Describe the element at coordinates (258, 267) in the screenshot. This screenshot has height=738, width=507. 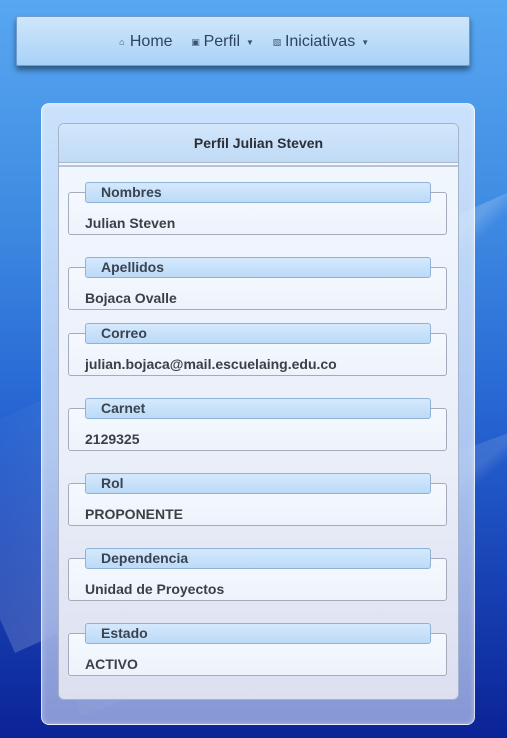
I see `field-label: Apellidos` at that location.